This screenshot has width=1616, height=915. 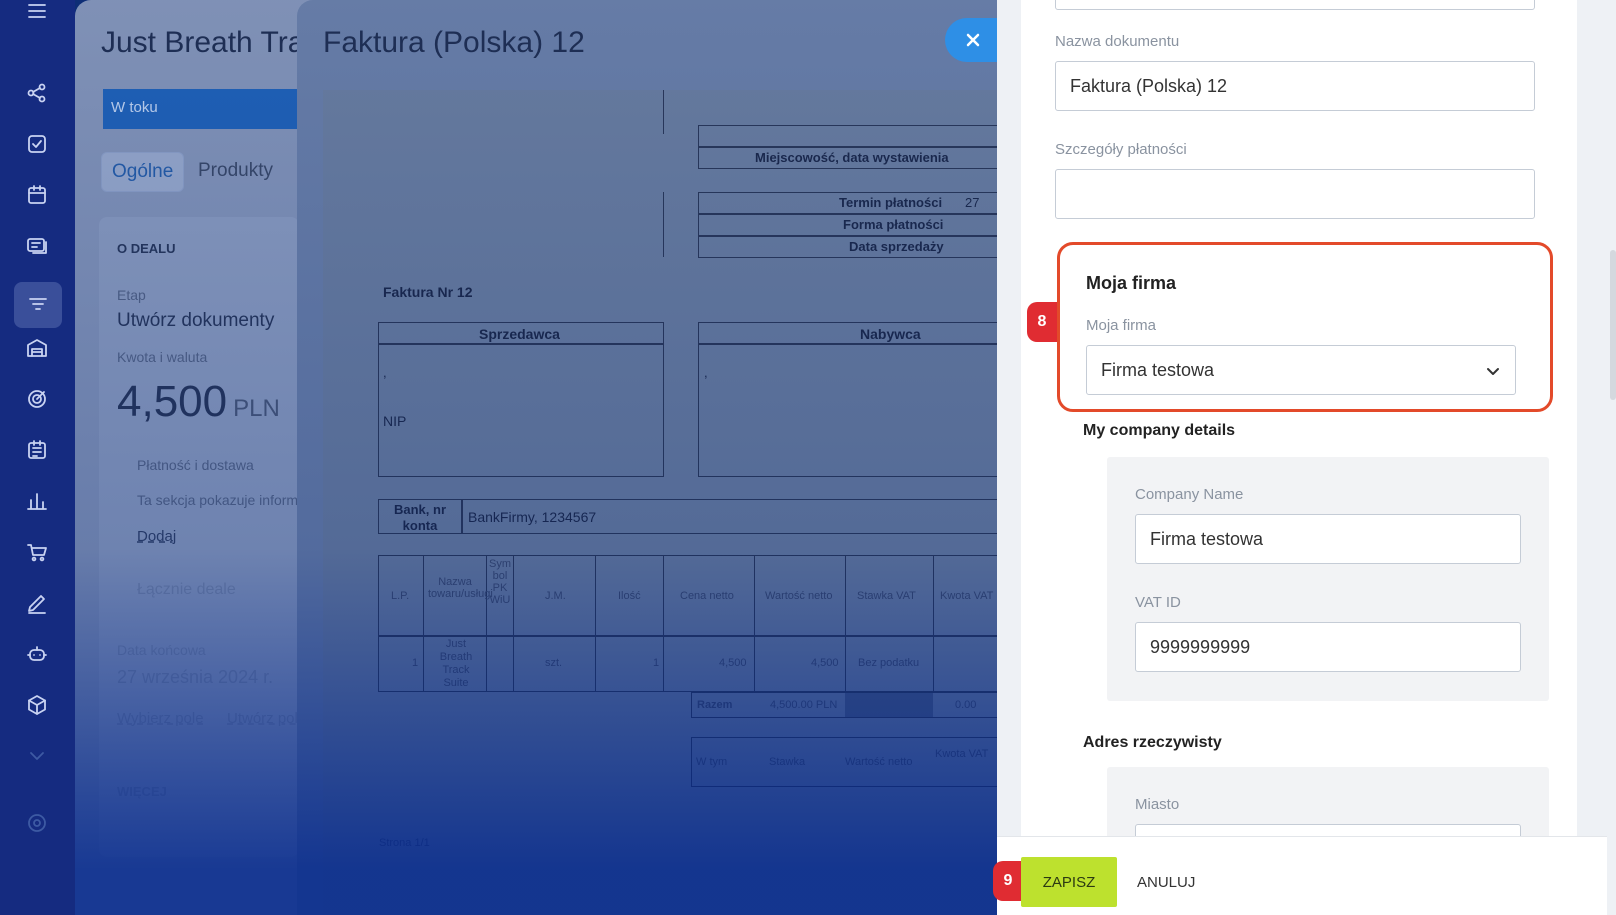 I want to click on more-header: WIĘCEJ, so click(x=142, y=791).